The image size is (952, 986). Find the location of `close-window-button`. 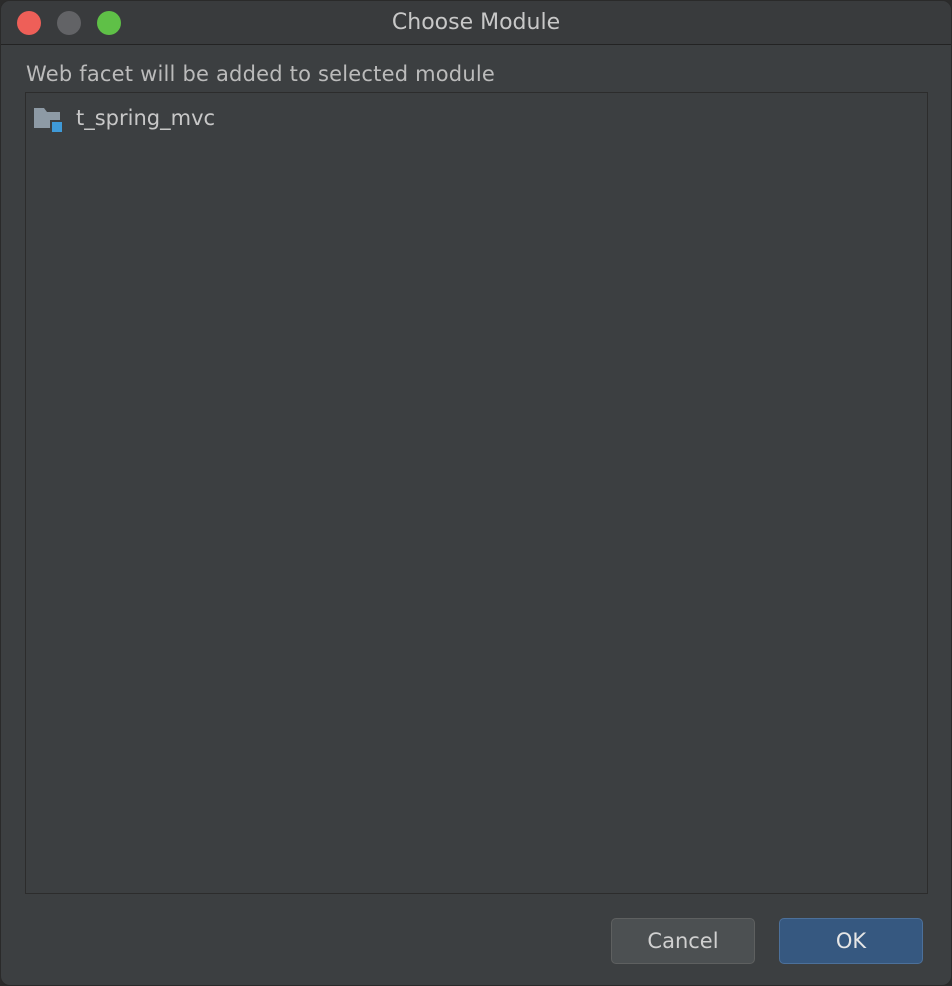

close-window-button is located at coordinates (29, 23).